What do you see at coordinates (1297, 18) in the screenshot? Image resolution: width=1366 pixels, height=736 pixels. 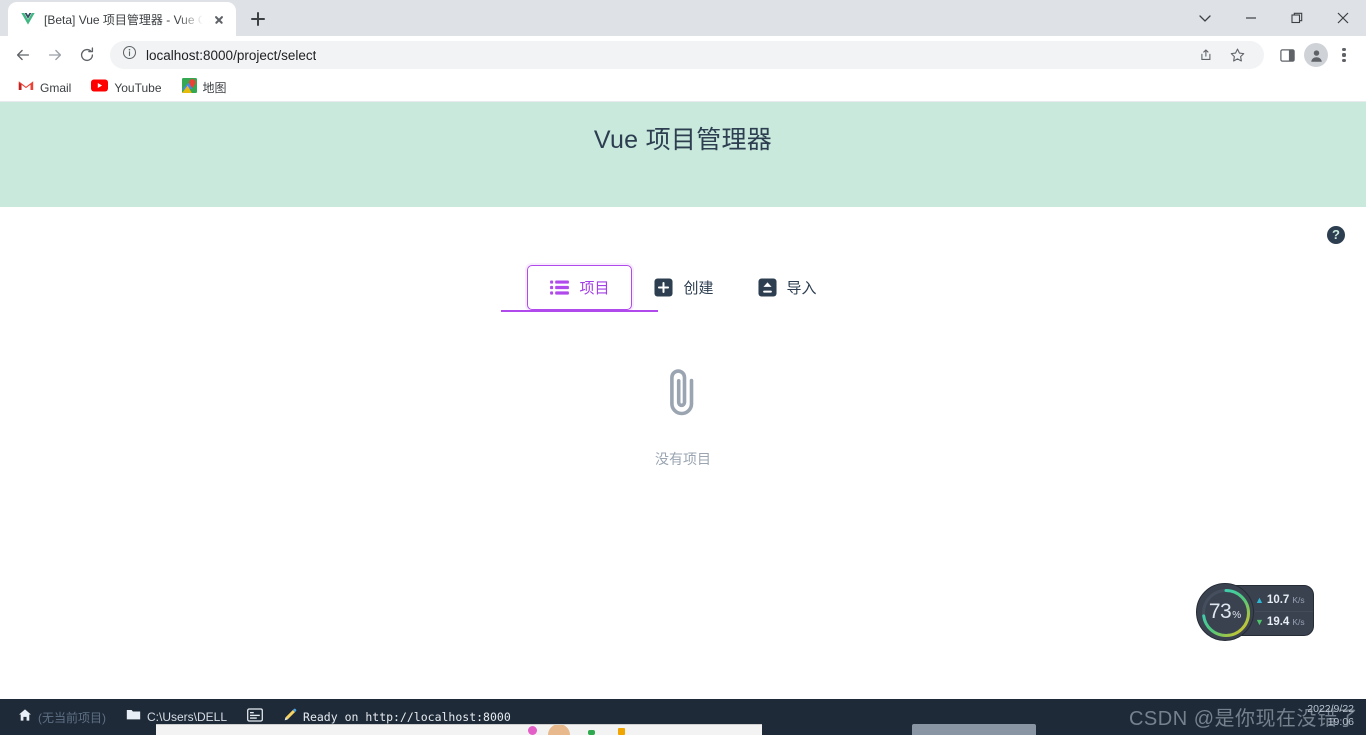 I see `maximize-icon` at bounding box center [1297, 18].